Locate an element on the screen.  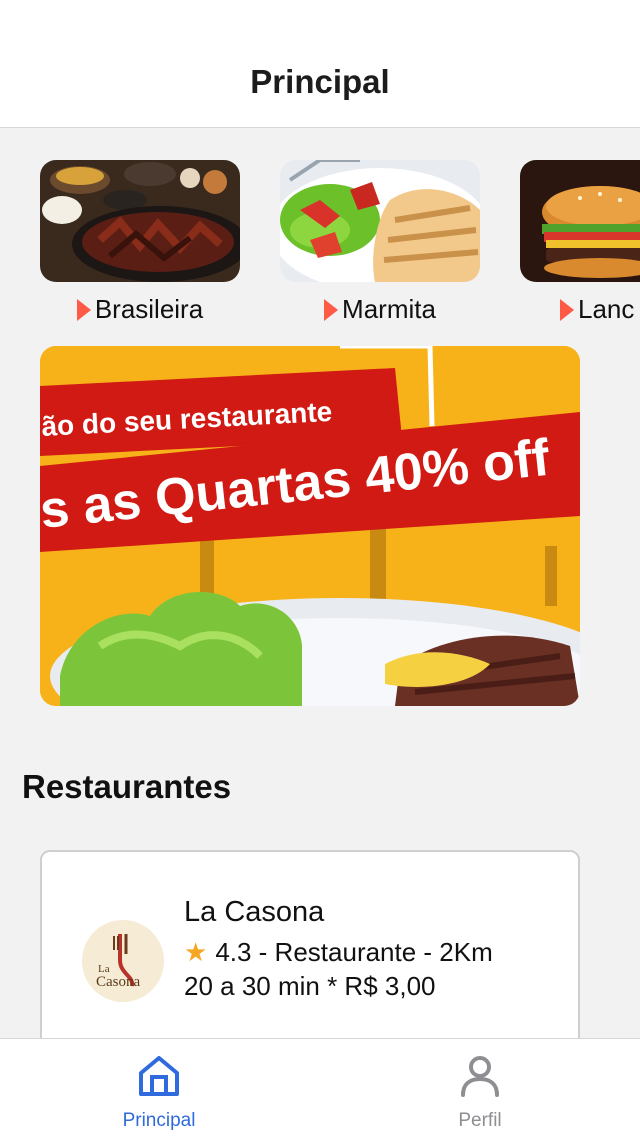
category-marmita: Marmita is located at coordinates (380, 242).